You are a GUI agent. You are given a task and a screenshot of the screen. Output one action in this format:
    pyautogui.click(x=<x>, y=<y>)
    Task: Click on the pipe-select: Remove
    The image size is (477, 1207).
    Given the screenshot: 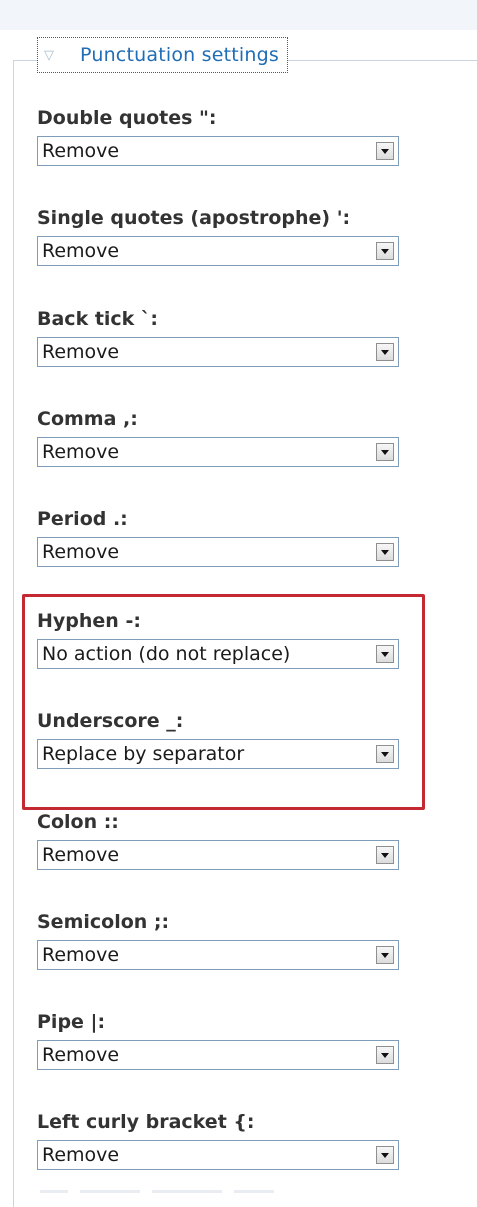 What is the action you would take?
    pyautogui.click(x=218, y=1055)
    